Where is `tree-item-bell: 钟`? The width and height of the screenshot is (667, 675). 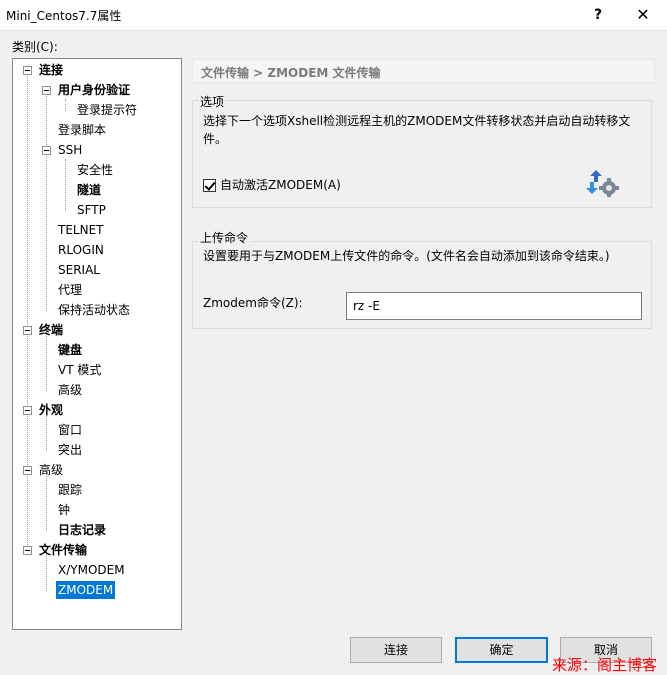 tree-item-bell: 钟 is located at coordinates (64, 510).